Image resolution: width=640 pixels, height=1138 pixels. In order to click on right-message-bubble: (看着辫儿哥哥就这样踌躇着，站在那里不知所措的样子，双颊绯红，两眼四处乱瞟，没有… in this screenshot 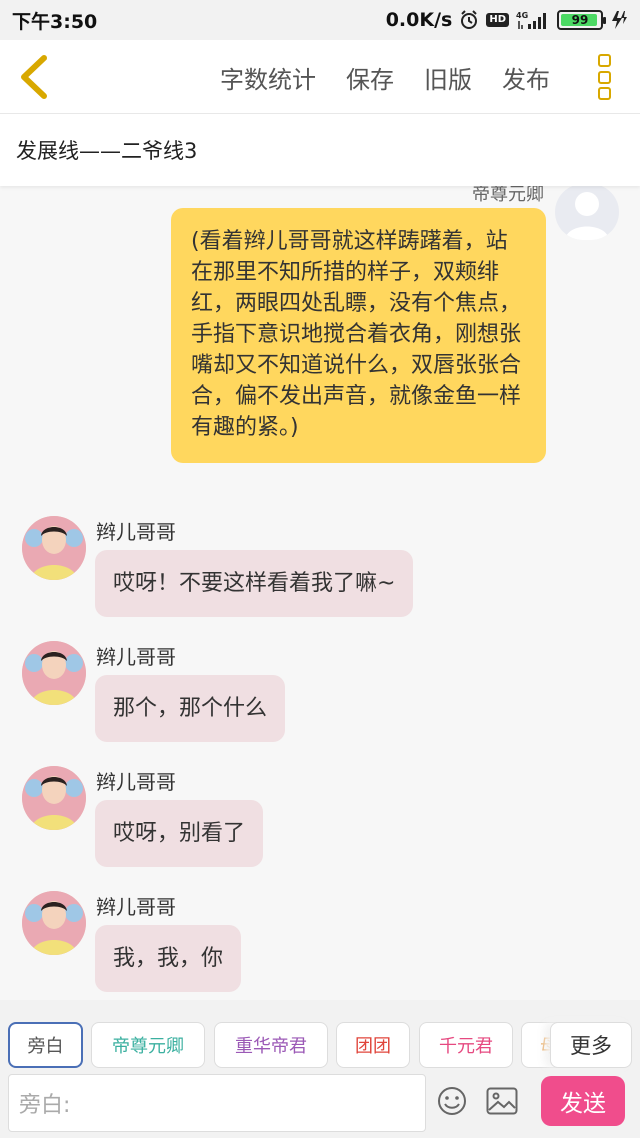, I will do `click(358, 335)`.